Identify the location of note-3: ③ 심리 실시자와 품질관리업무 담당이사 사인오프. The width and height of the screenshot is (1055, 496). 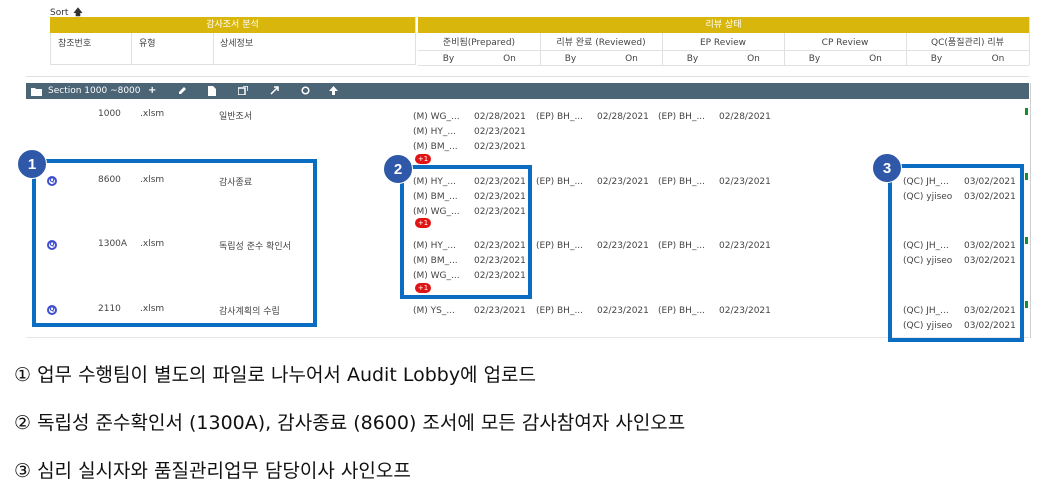
(212, 471).